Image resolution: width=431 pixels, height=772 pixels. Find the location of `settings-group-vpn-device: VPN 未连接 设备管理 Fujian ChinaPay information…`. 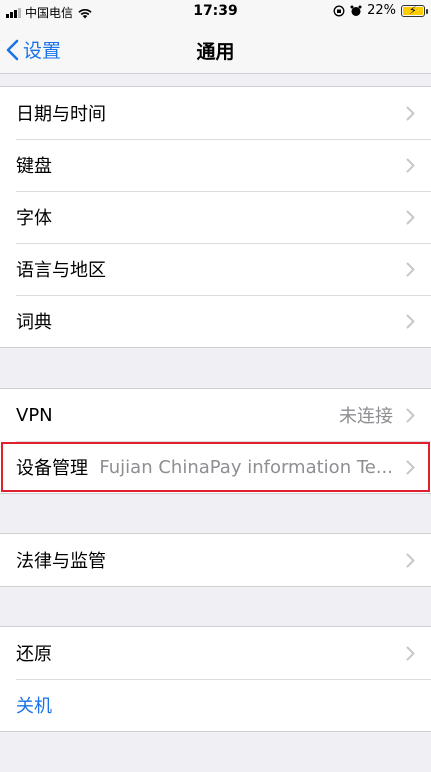

settings-group-vpn-device: VPN 未连接 设备管理 Fujian ChinaPay information… is located at coordinates (215, 441).